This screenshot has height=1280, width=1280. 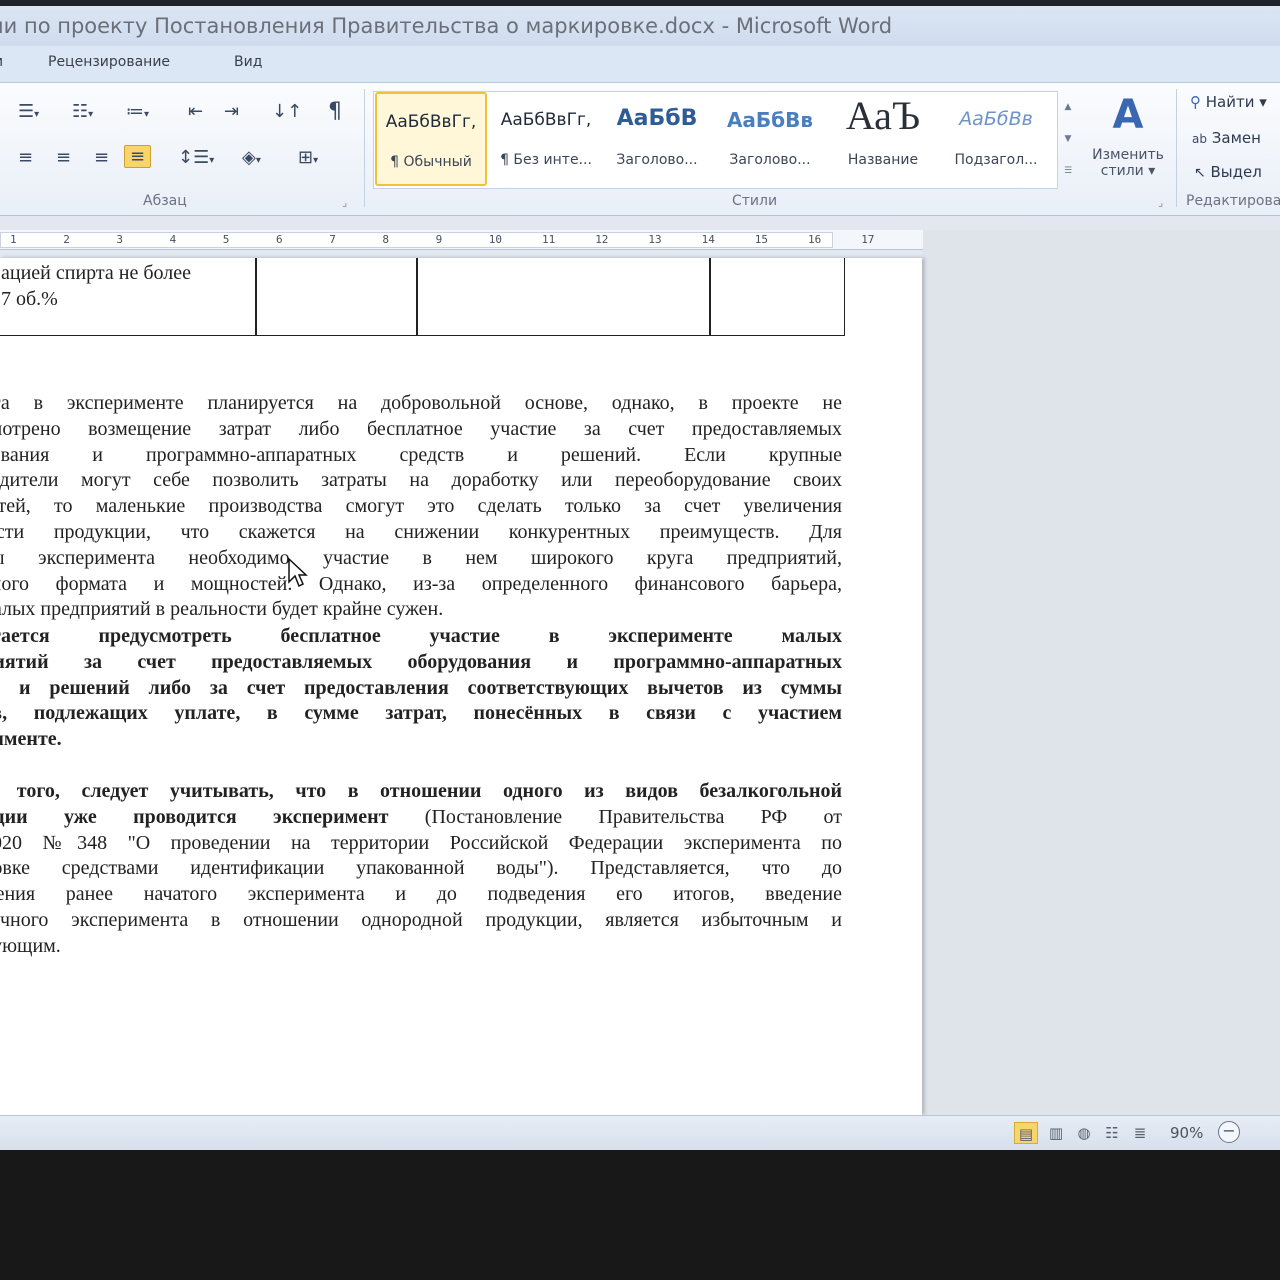 I want to click on horizontal-ruler: 1 2 3 4 5 6 7 8 9 10 11 12 13 14 15 16 17, so click(x=461, y=240).